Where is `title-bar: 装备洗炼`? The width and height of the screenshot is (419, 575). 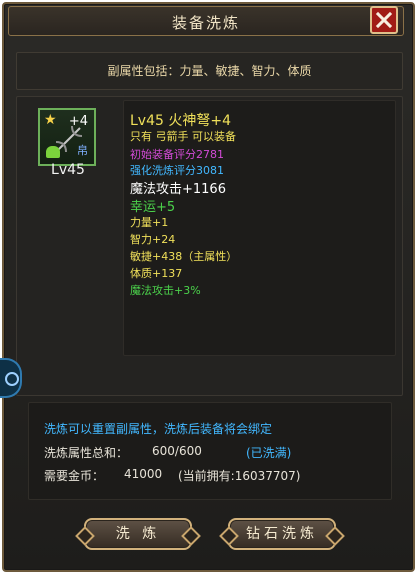 title-bar: 装备洗炼 is located at coordinates (206, 21).